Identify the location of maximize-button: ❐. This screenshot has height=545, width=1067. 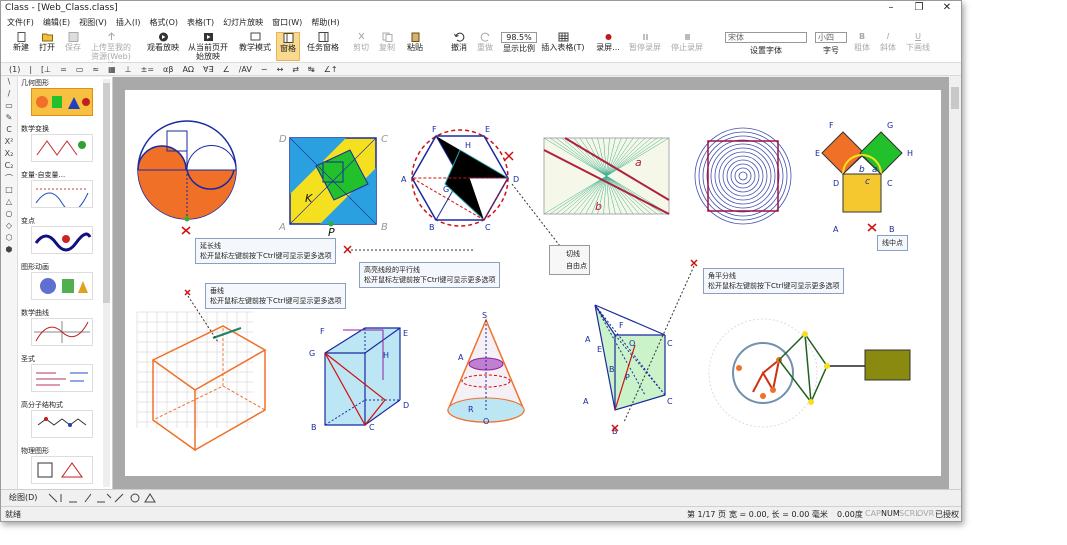
(919, 8).